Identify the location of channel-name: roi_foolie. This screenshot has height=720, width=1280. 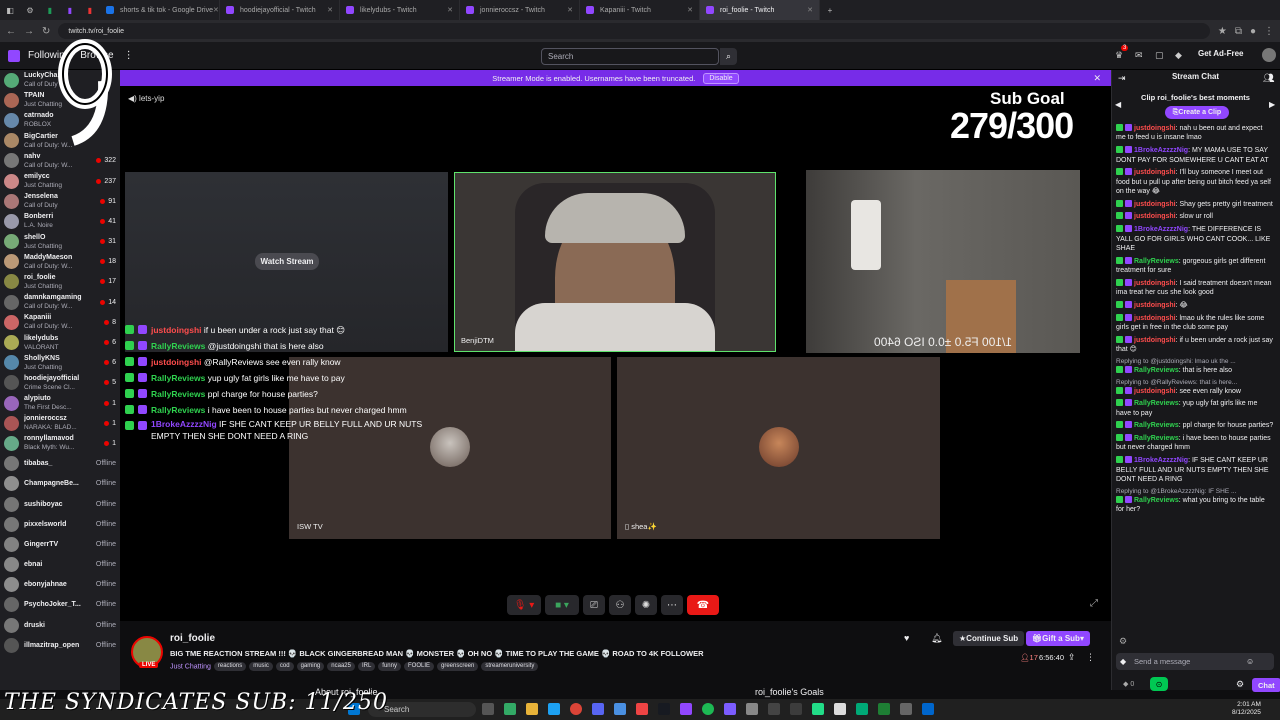
(192, 638).